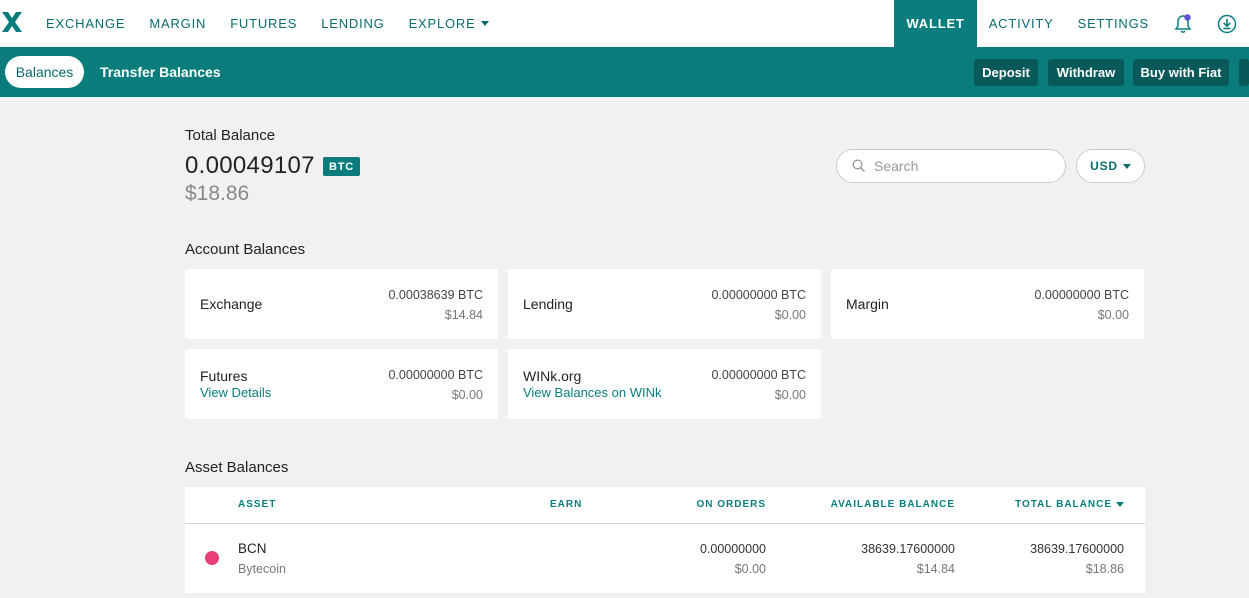 The width and height of the screenshot is (1249, 598). I want to click on notifications-button, so click(1183, 23).